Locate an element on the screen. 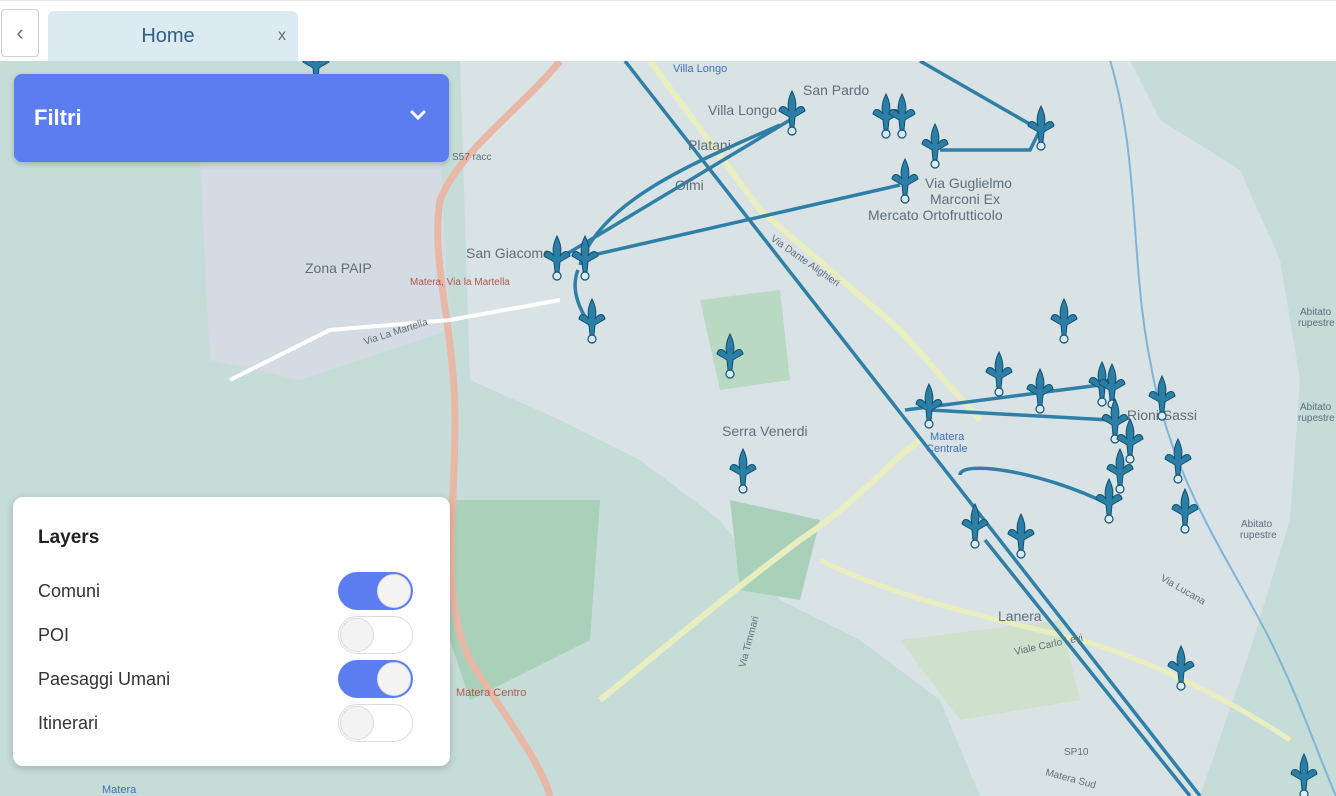 The height and width of the screenshot is (796, 1336). toggle-paesaggi-umani is located at coordinates (375, 679).